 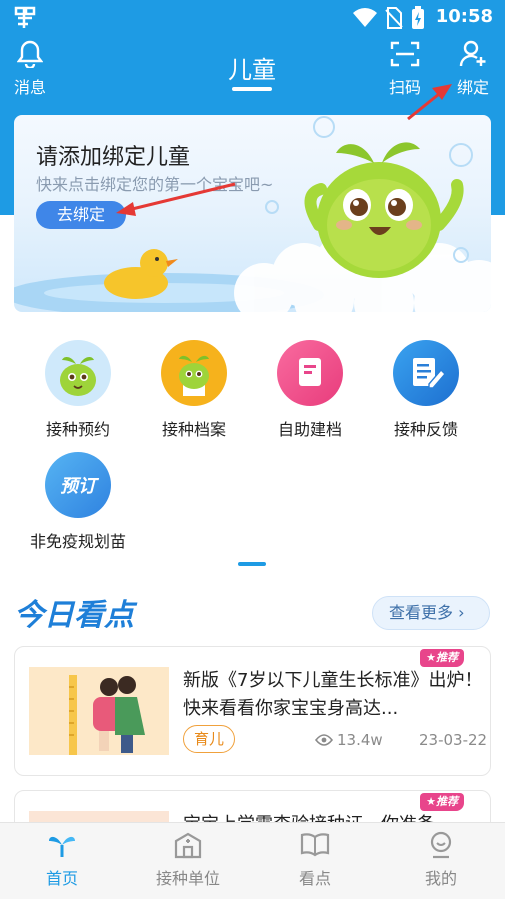 I want to click on building-icon, so click(x=188, y=845).